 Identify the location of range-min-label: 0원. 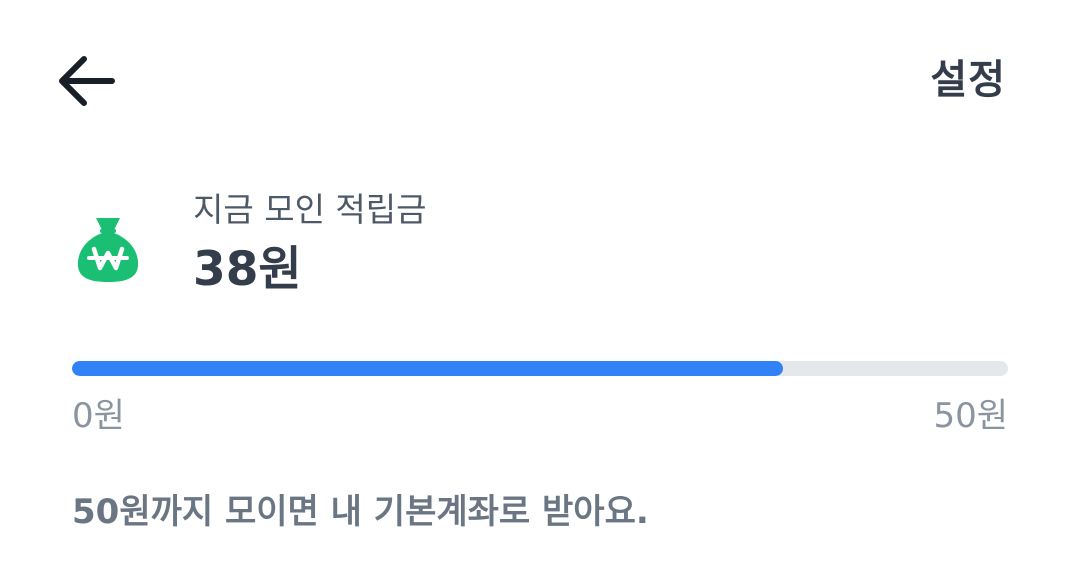
(98, 416).